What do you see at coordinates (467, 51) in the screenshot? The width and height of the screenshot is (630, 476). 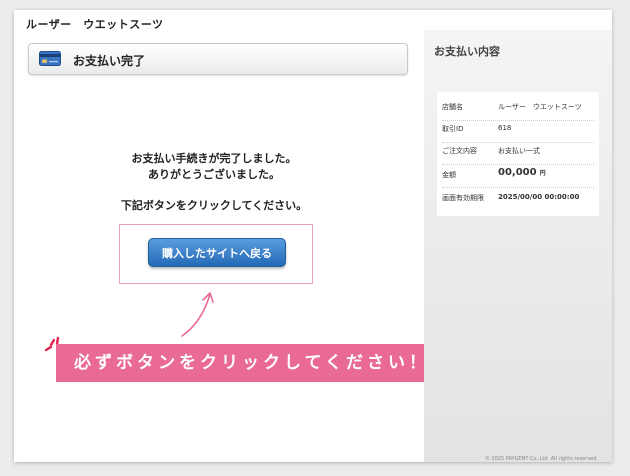 I see `sidebar-title: お支払い内容` at bounding box center [467, 51].